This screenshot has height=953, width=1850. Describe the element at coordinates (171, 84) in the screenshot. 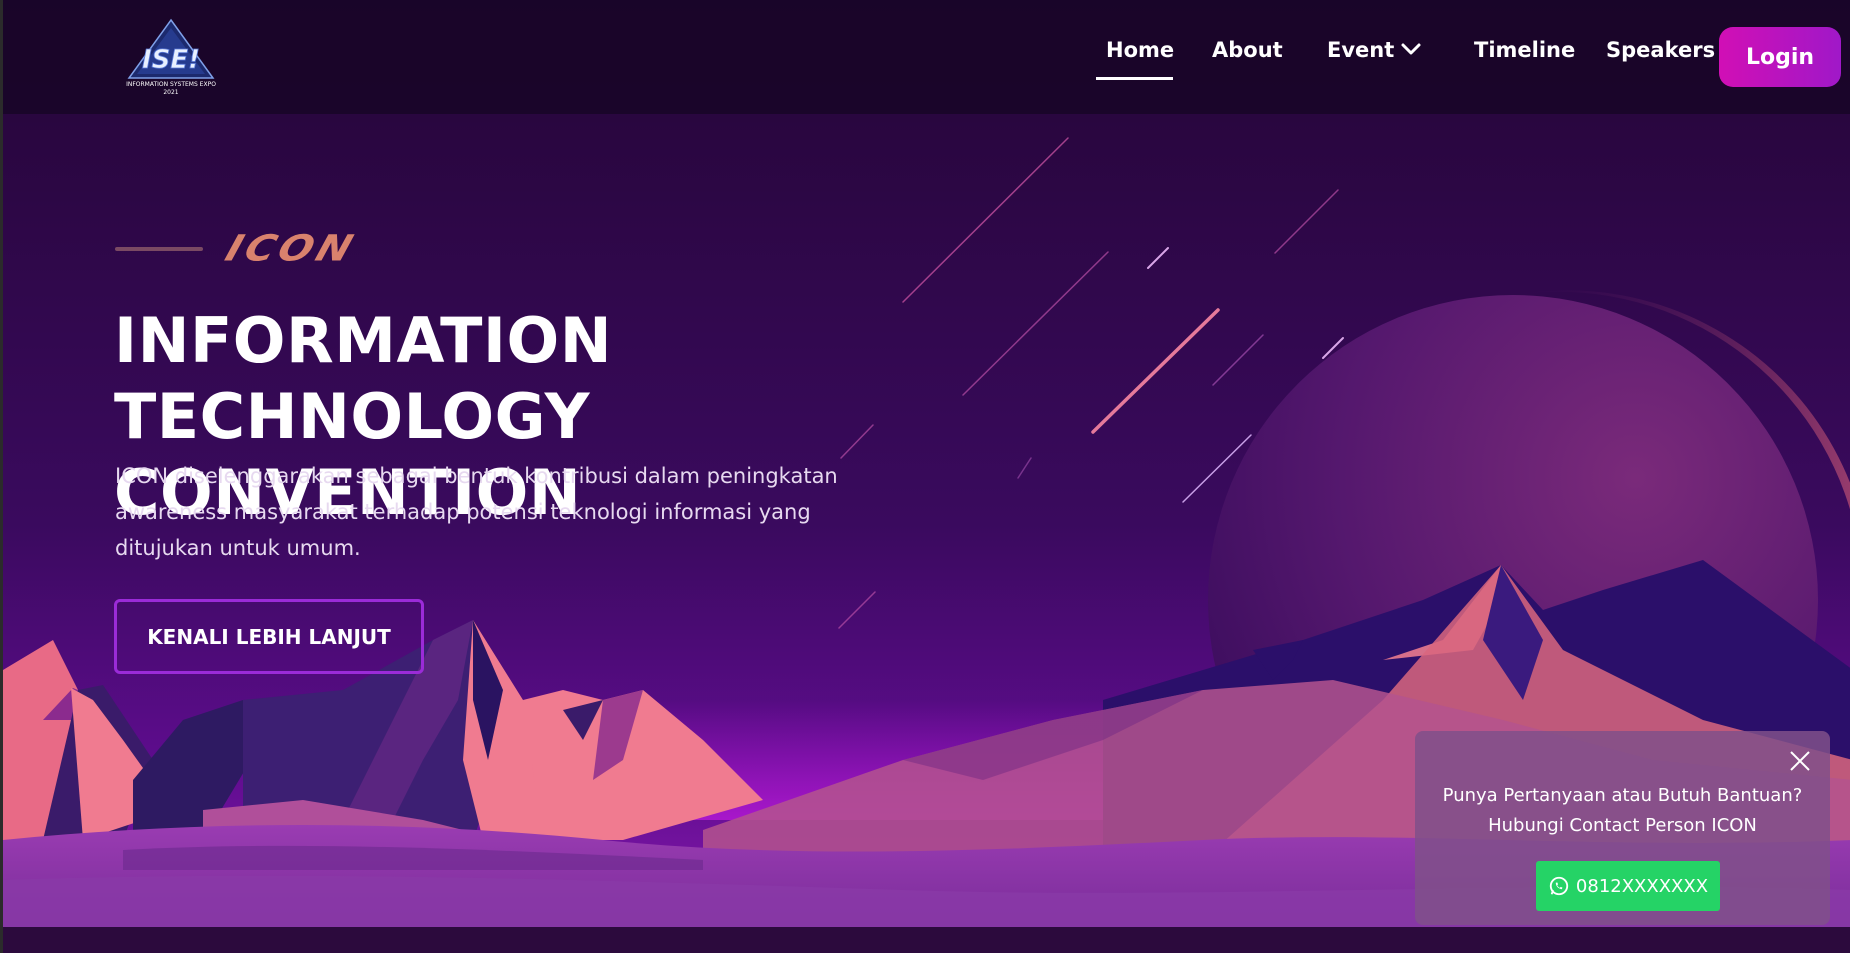

I see `logo-subtitle: INFORMATION SYSTEMS EXPO` at that location.